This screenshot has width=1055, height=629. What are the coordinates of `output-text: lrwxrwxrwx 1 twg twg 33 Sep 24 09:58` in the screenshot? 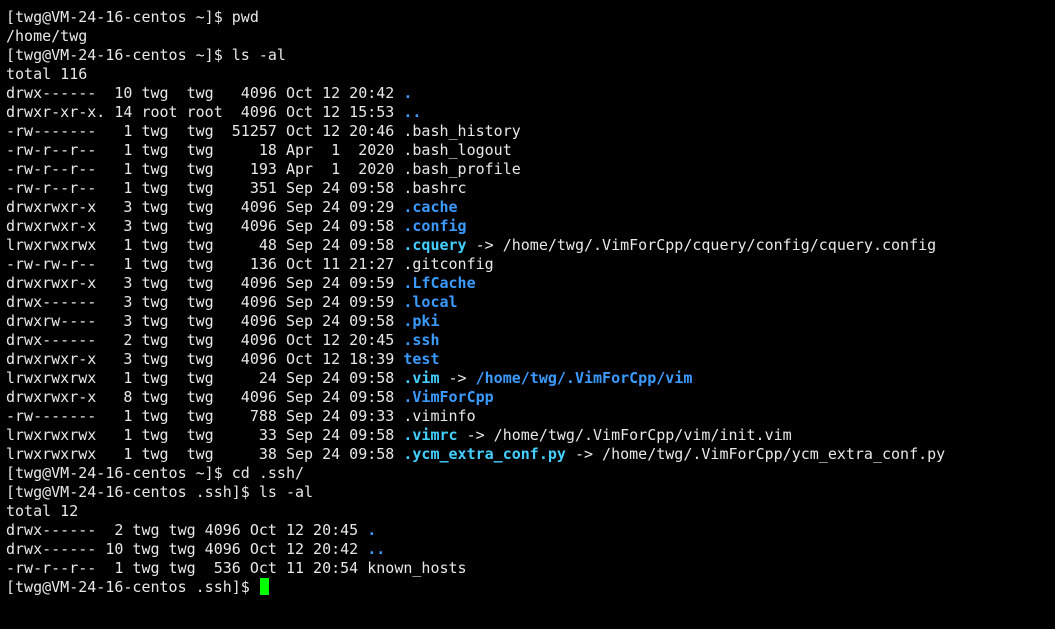 It's located at (205, 435).